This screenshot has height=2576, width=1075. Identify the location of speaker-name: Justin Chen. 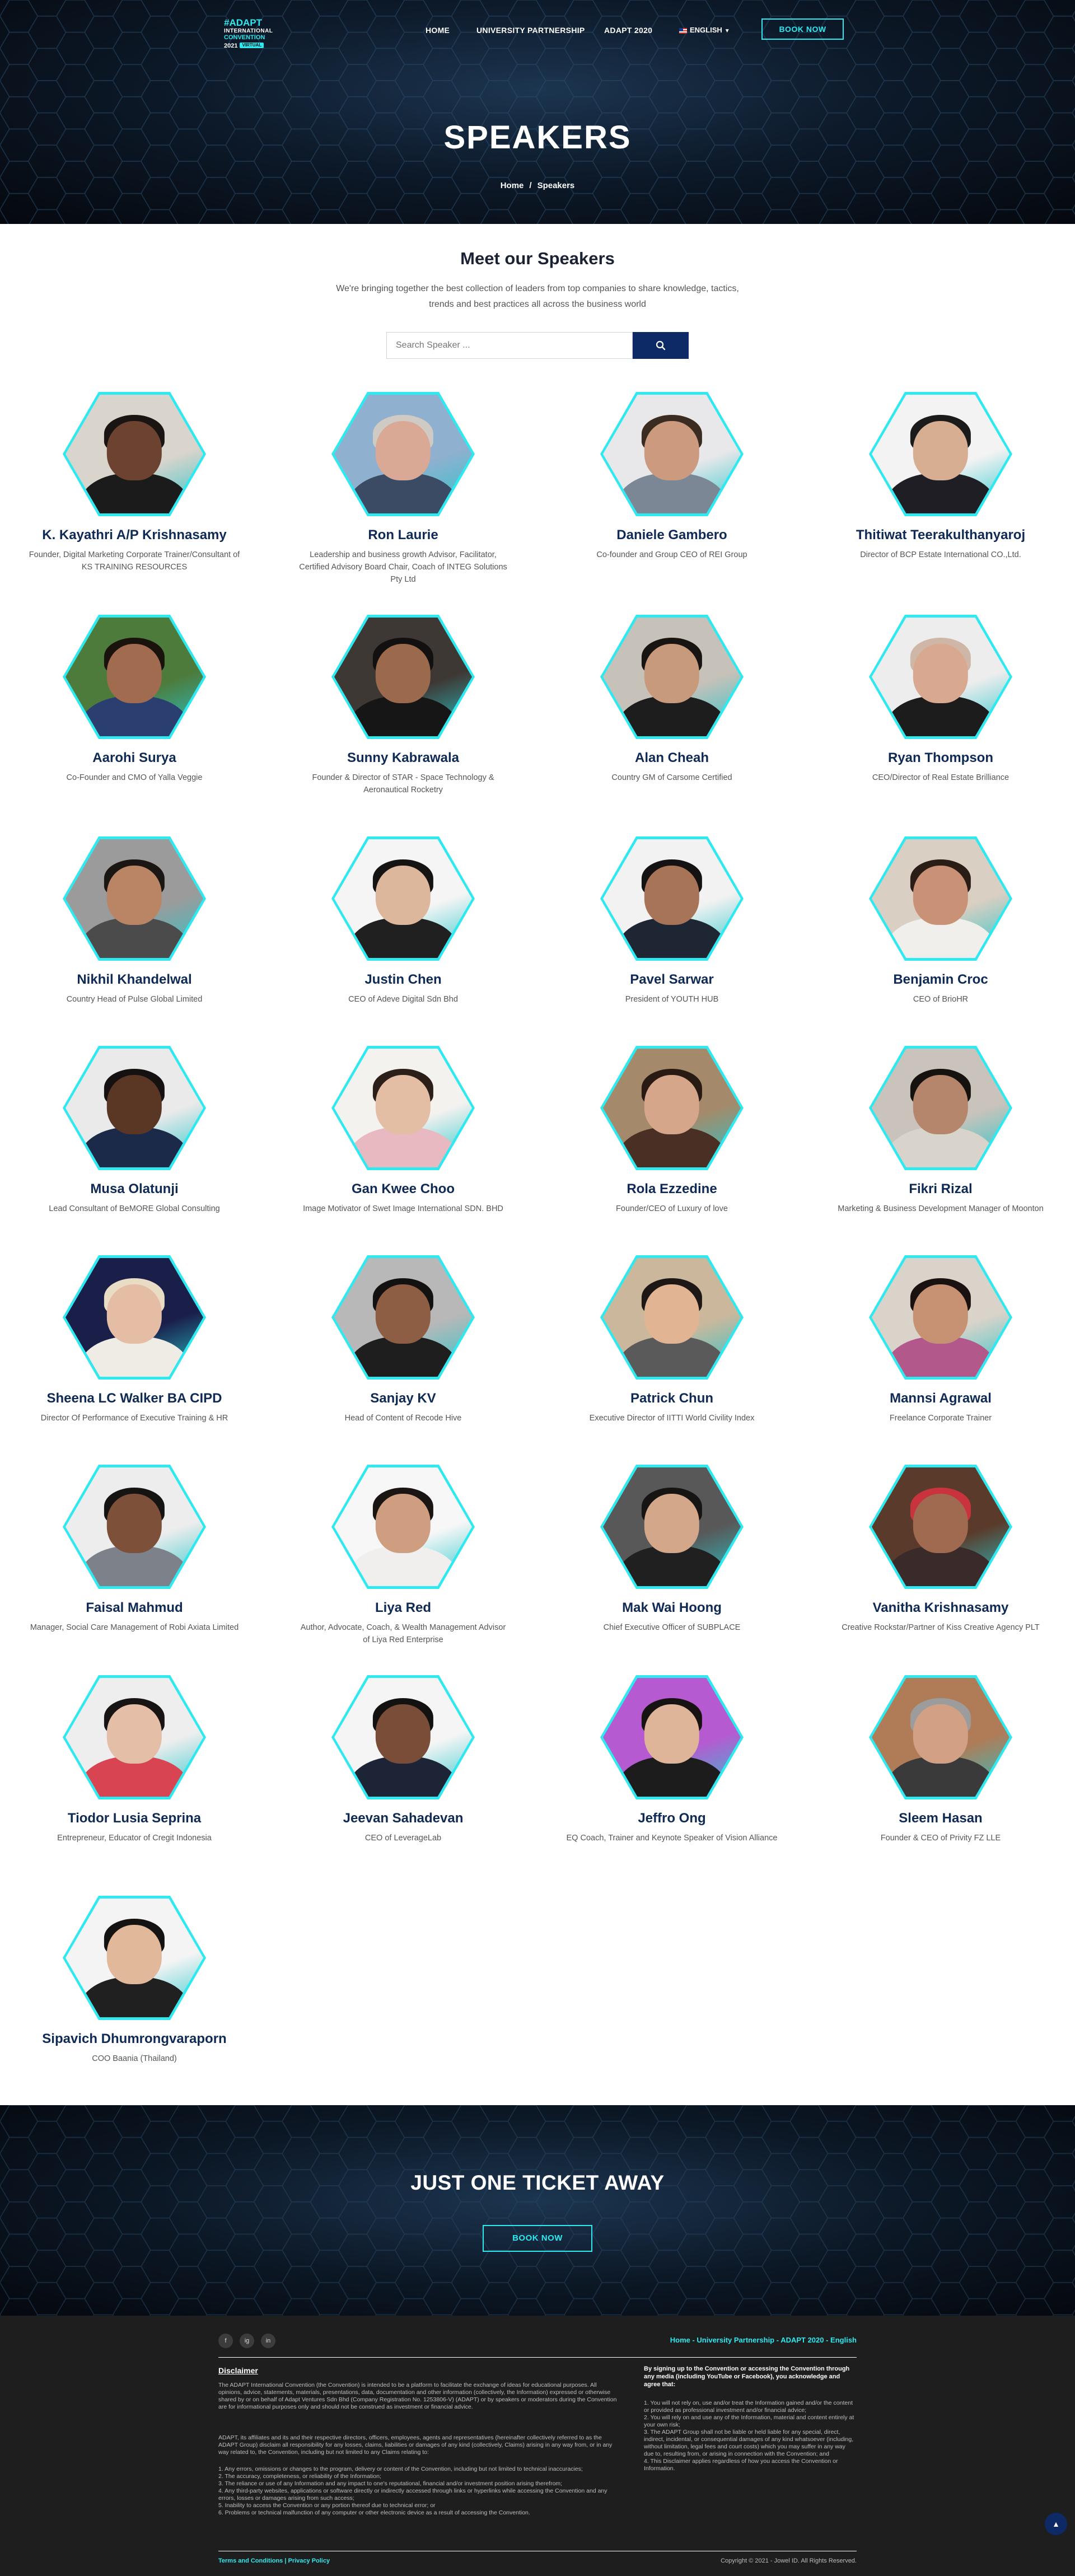
(404, 980).